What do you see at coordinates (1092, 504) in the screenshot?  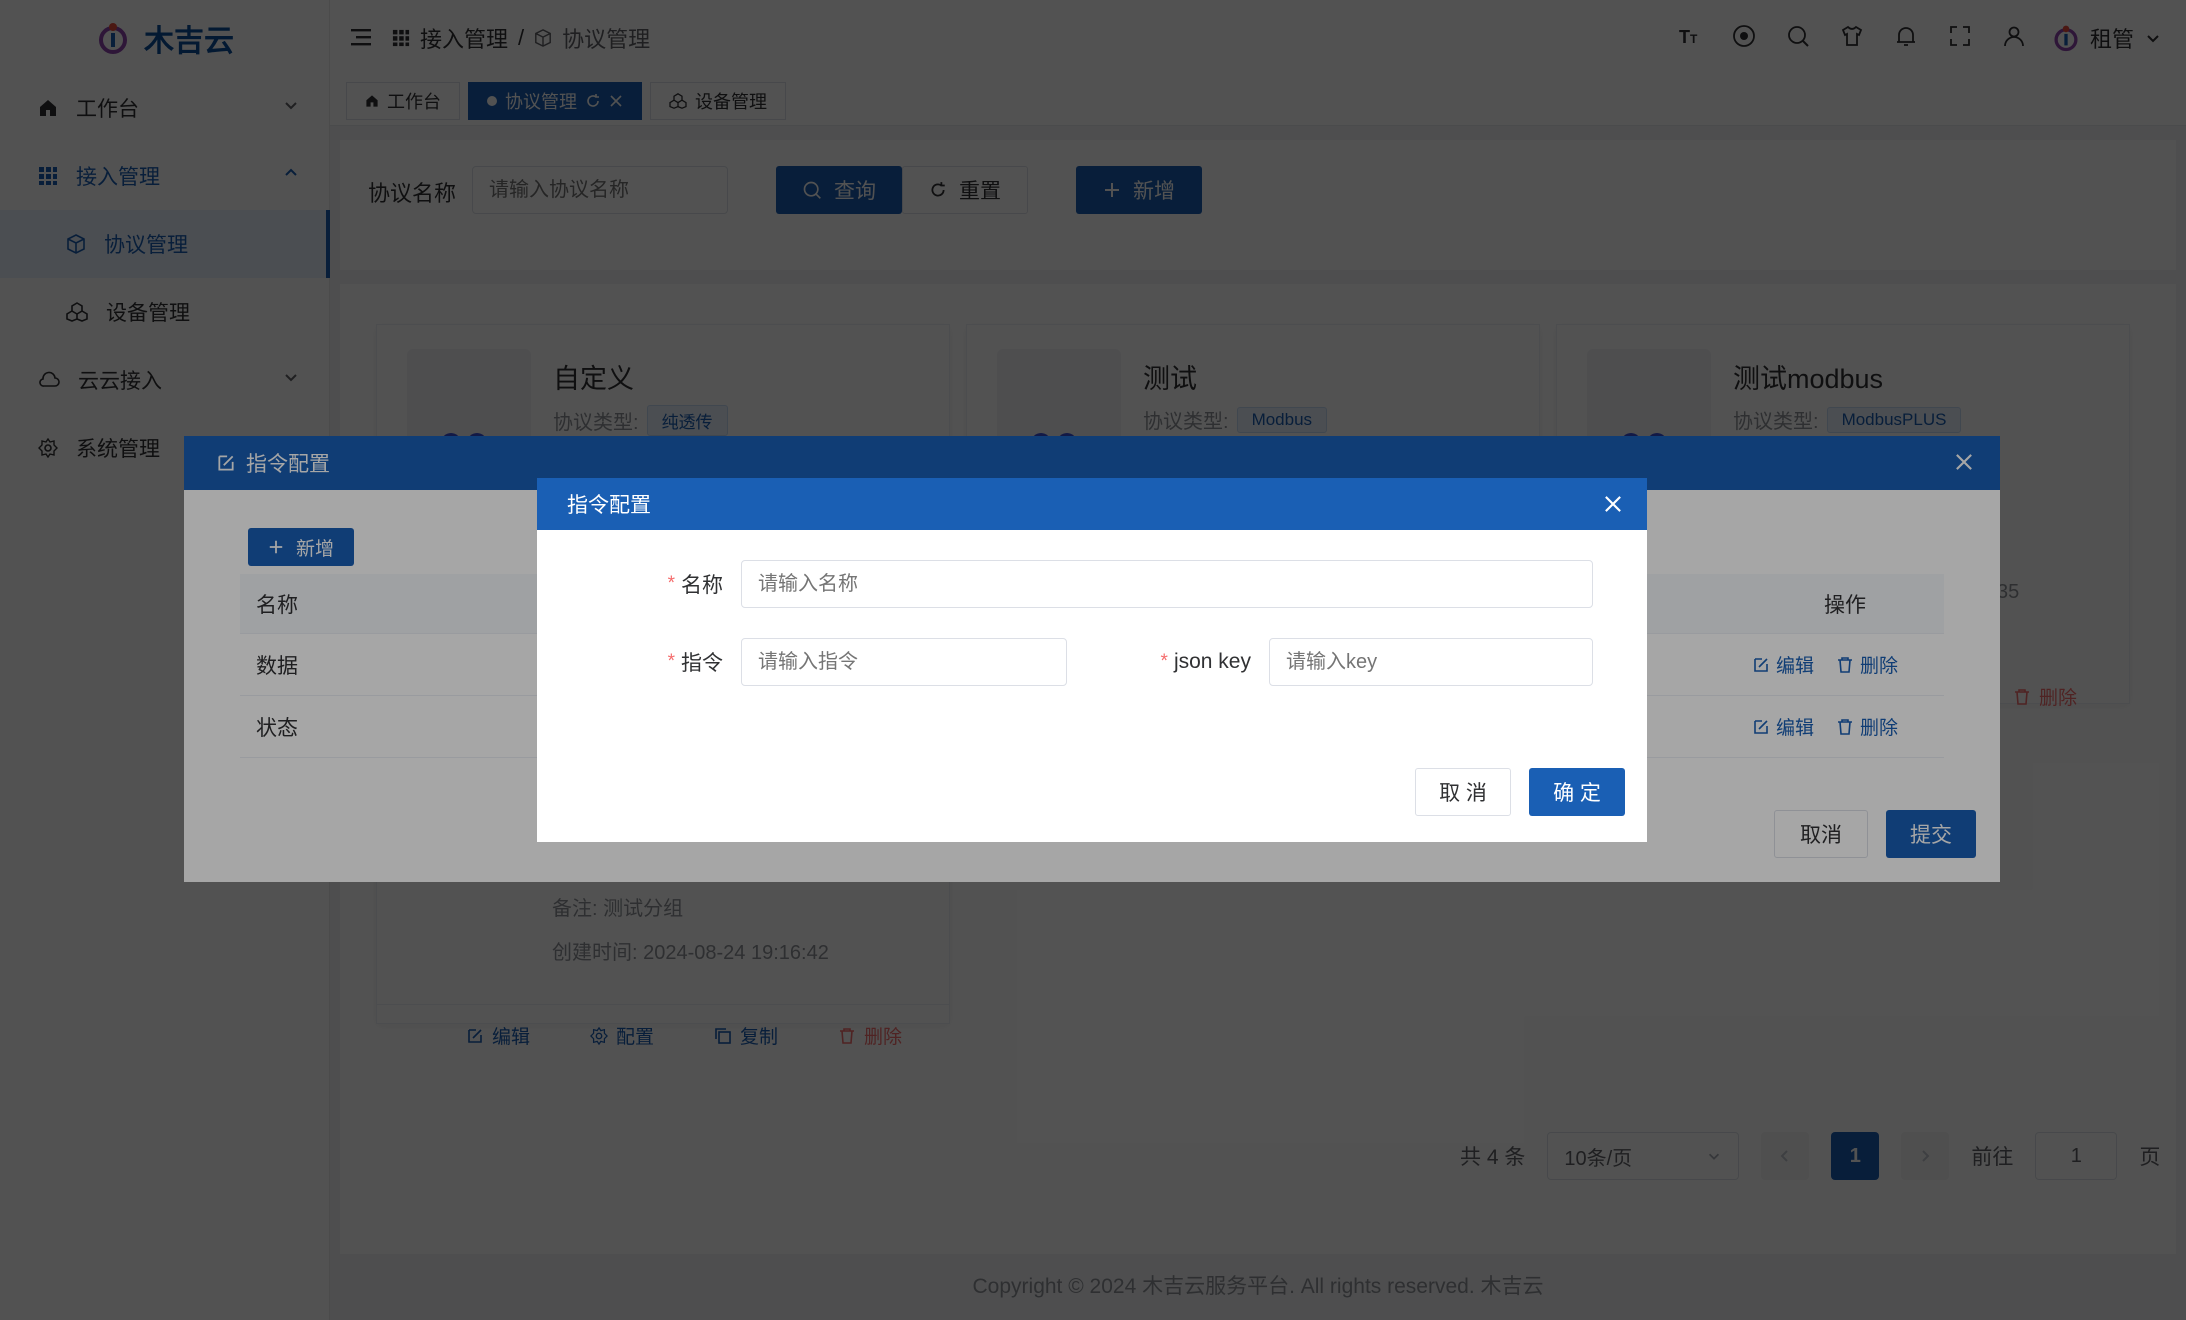 I see `dialog-header: 指令配置` at bounding box center [1092, 504].